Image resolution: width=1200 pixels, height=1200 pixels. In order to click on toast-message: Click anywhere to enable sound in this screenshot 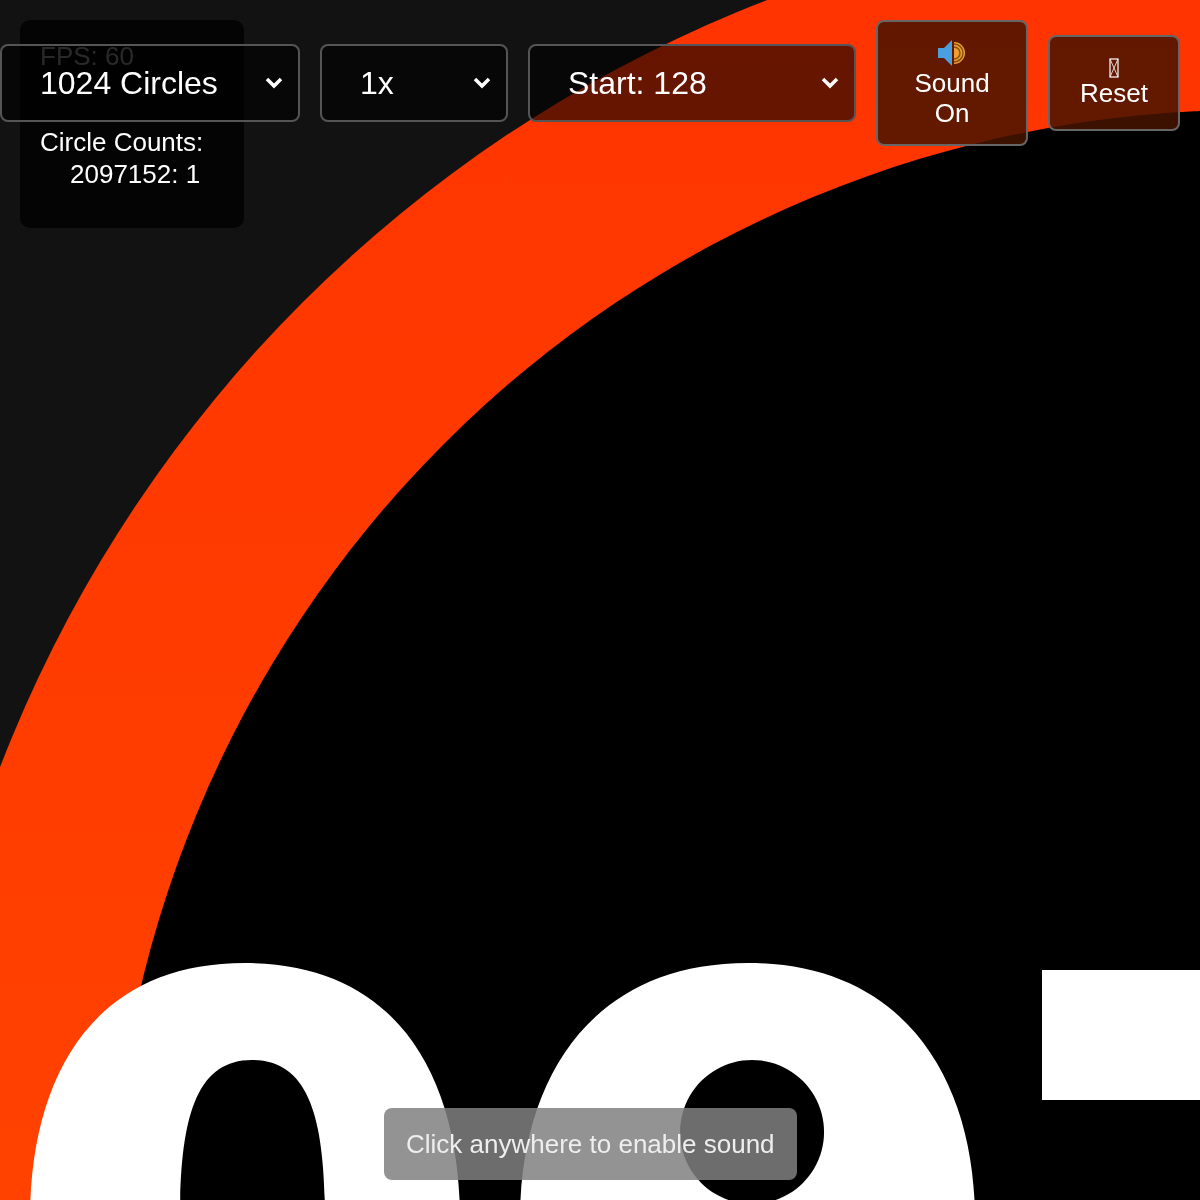, I will do `click(590, 1144)`.